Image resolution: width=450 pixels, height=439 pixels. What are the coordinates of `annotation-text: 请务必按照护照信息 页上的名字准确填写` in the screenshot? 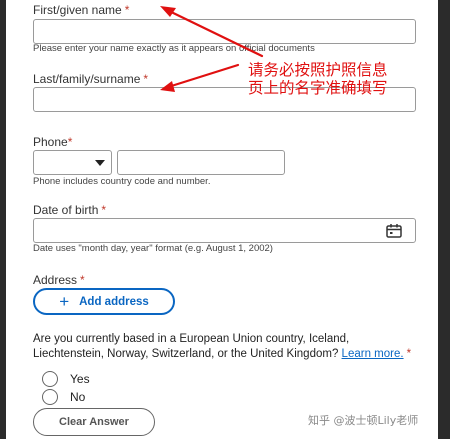 It's located at (318, 79).